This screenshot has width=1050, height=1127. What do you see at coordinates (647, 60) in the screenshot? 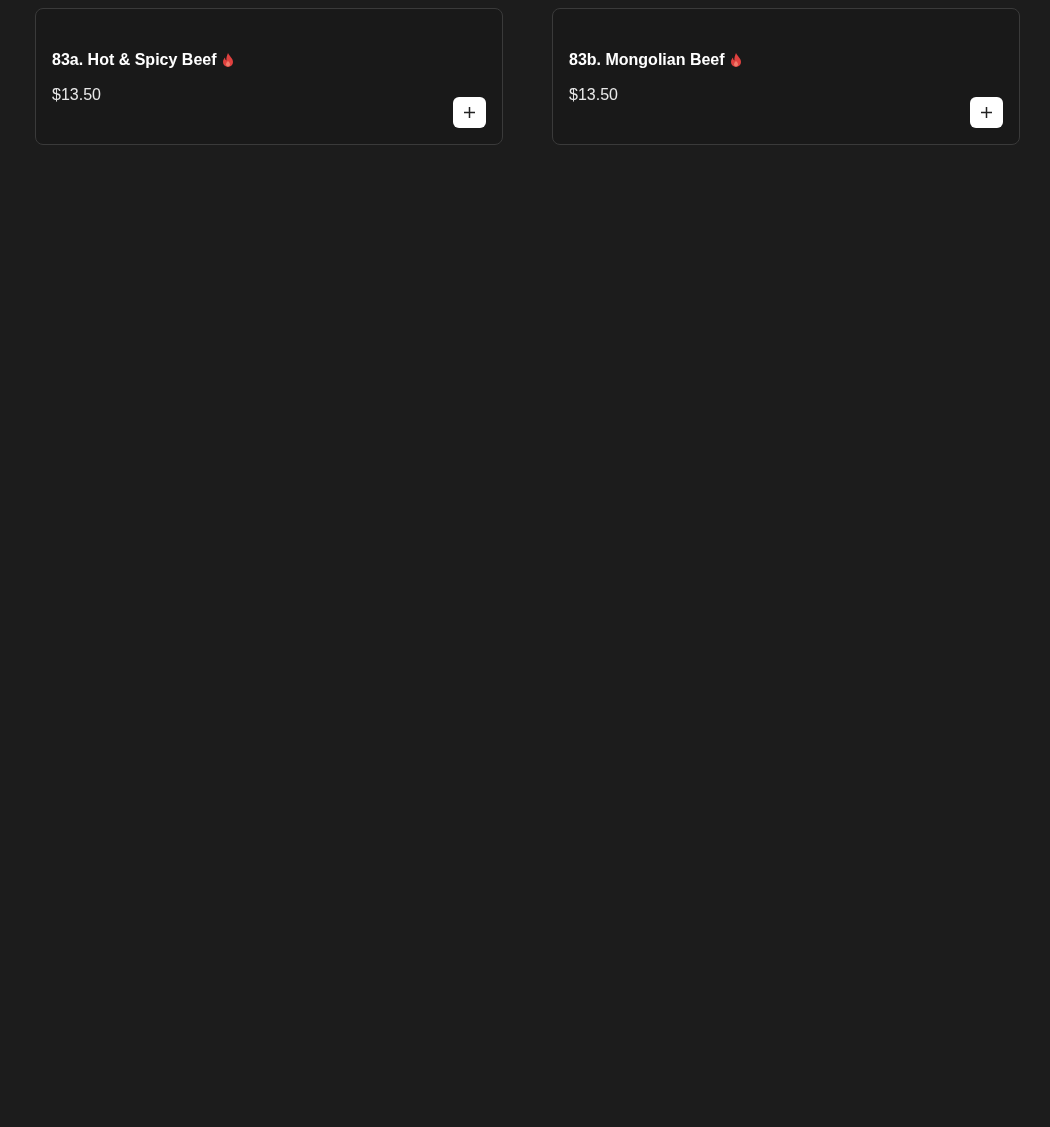
I see `item-name: 83b. Mongolian Beef` at bounding box center [647, 60].